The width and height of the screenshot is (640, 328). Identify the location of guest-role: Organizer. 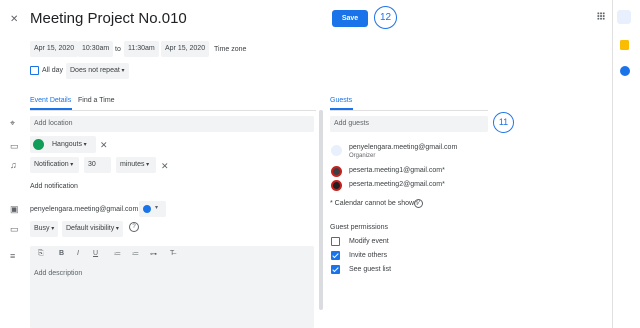
(362, 156).